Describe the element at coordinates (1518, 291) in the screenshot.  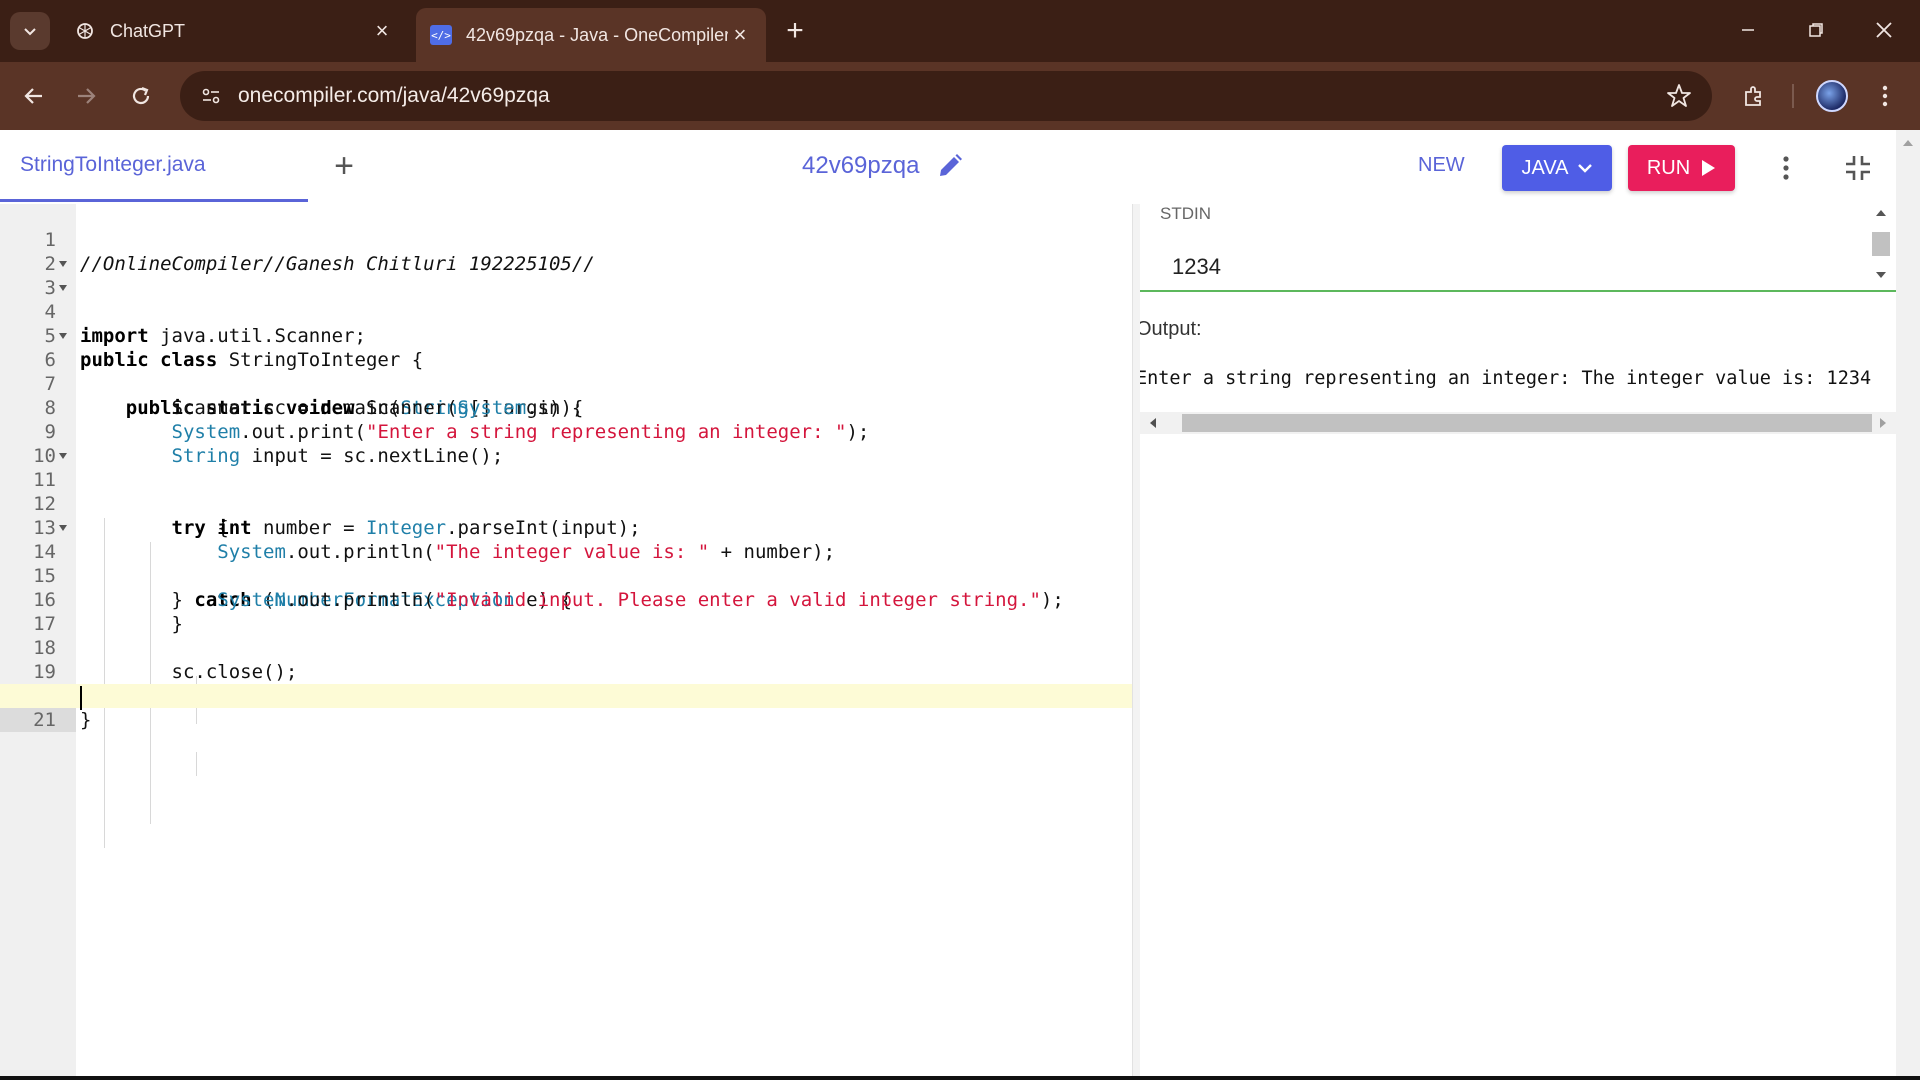
I see `stdin-underline` at that location.